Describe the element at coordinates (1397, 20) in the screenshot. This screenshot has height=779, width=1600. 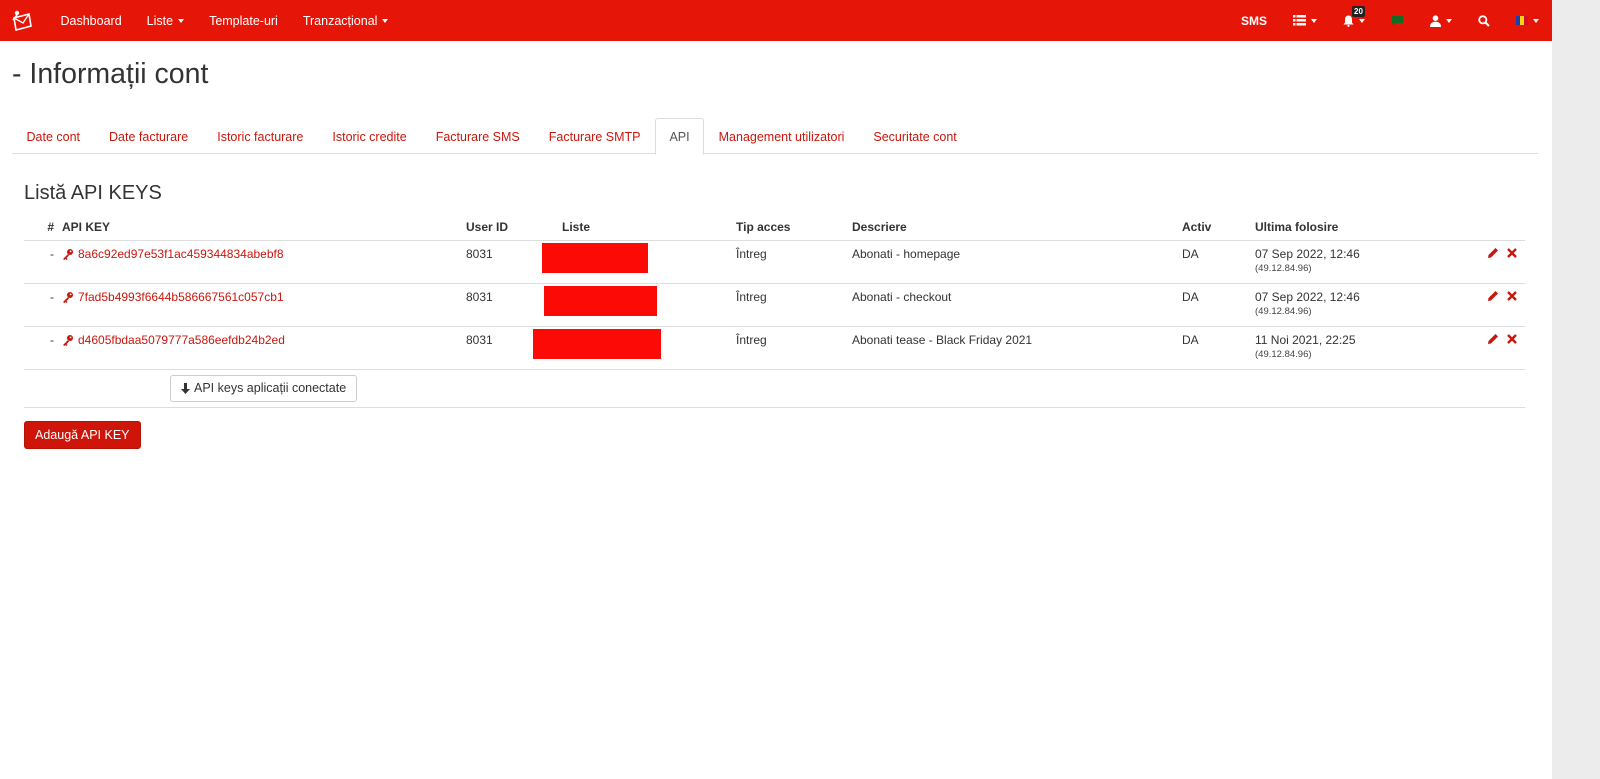
I see `chat-button` at that location.